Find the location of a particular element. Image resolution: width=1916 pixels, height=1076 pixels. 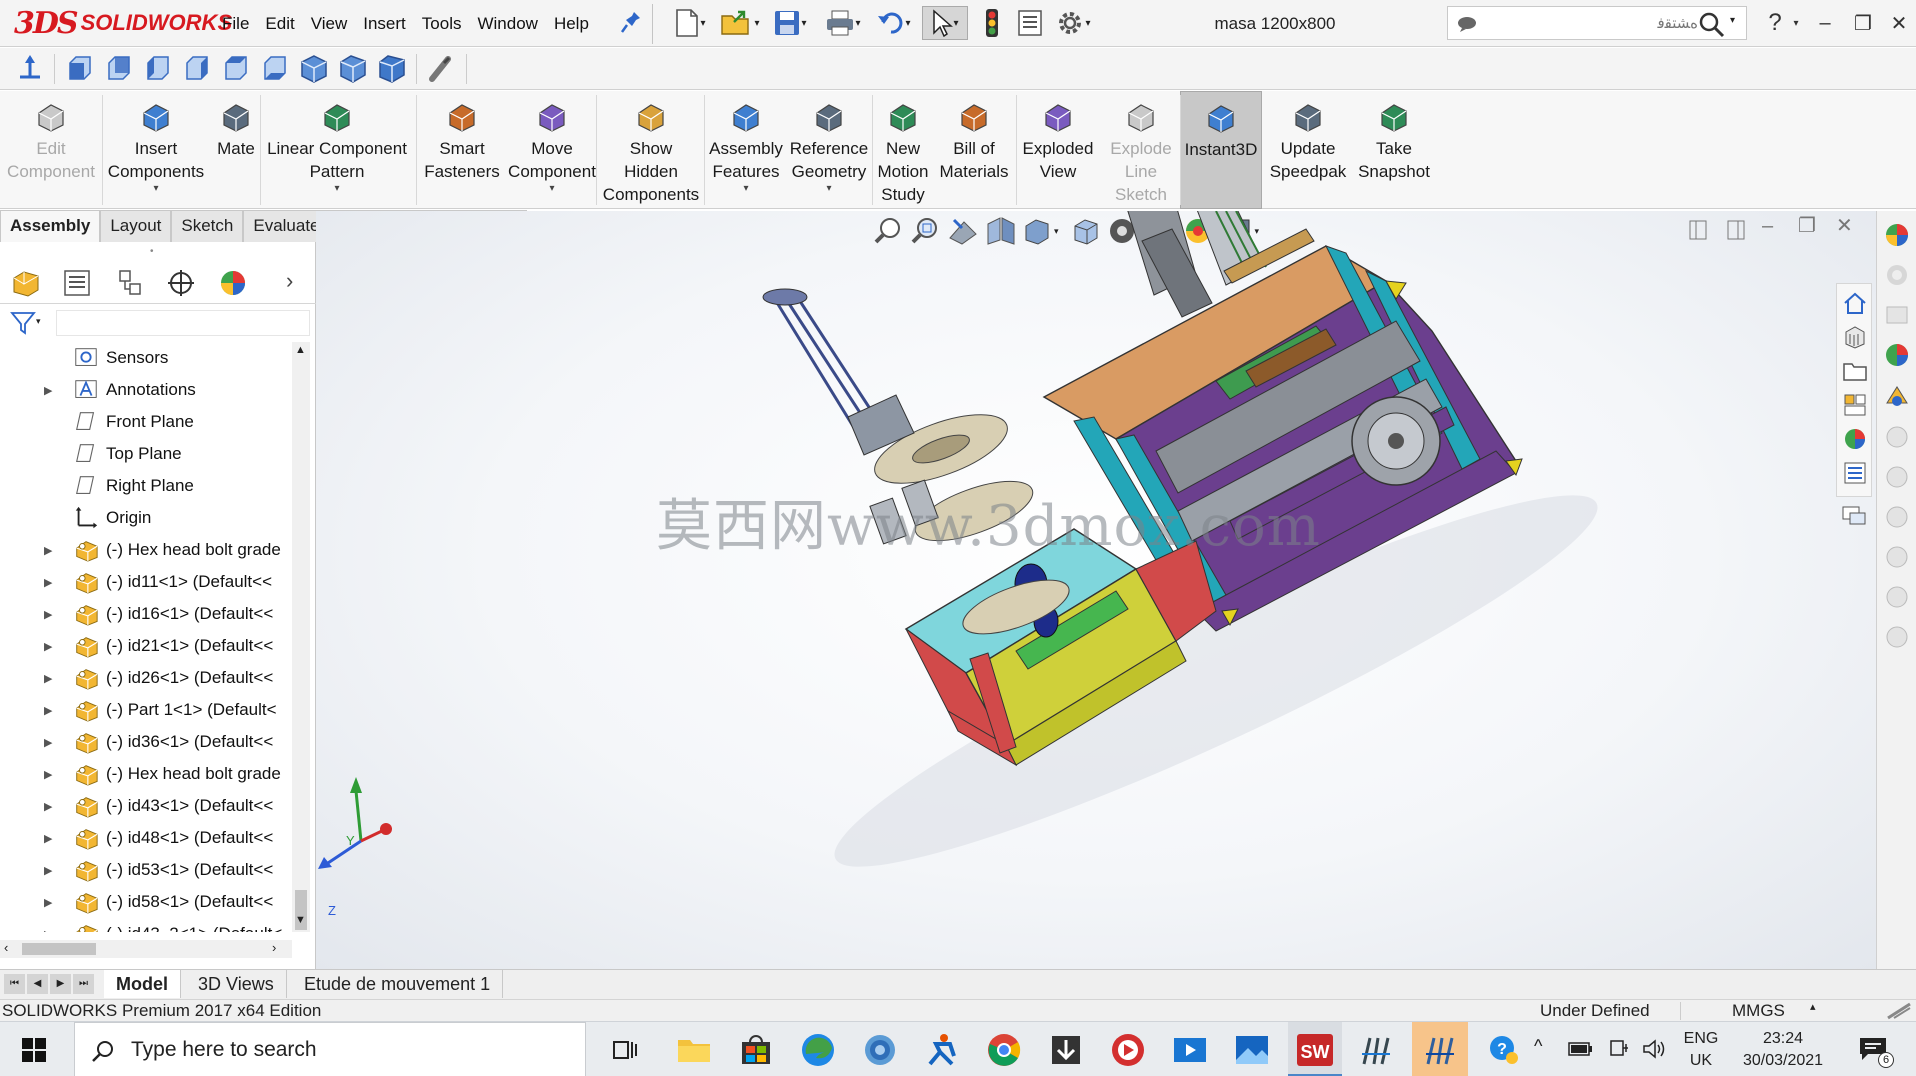

search-icon is located at coordinates (1712, 25).